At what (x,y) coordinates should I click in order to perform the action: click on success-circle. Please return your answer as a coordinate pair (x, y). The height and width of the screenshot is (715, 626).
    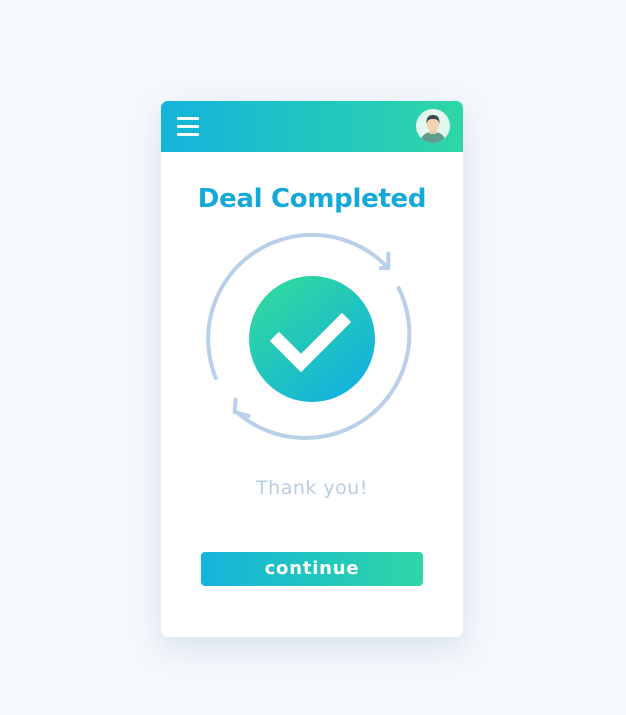
    Looking at the image, I should click on (312, 339).